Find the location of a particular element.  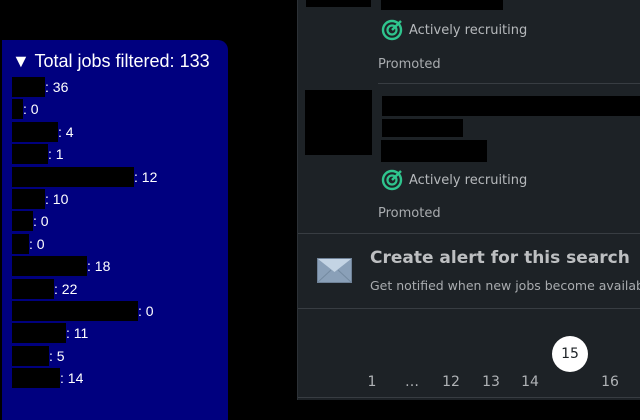

filter-count-row: : 14 is located at coordinates (48, 378).